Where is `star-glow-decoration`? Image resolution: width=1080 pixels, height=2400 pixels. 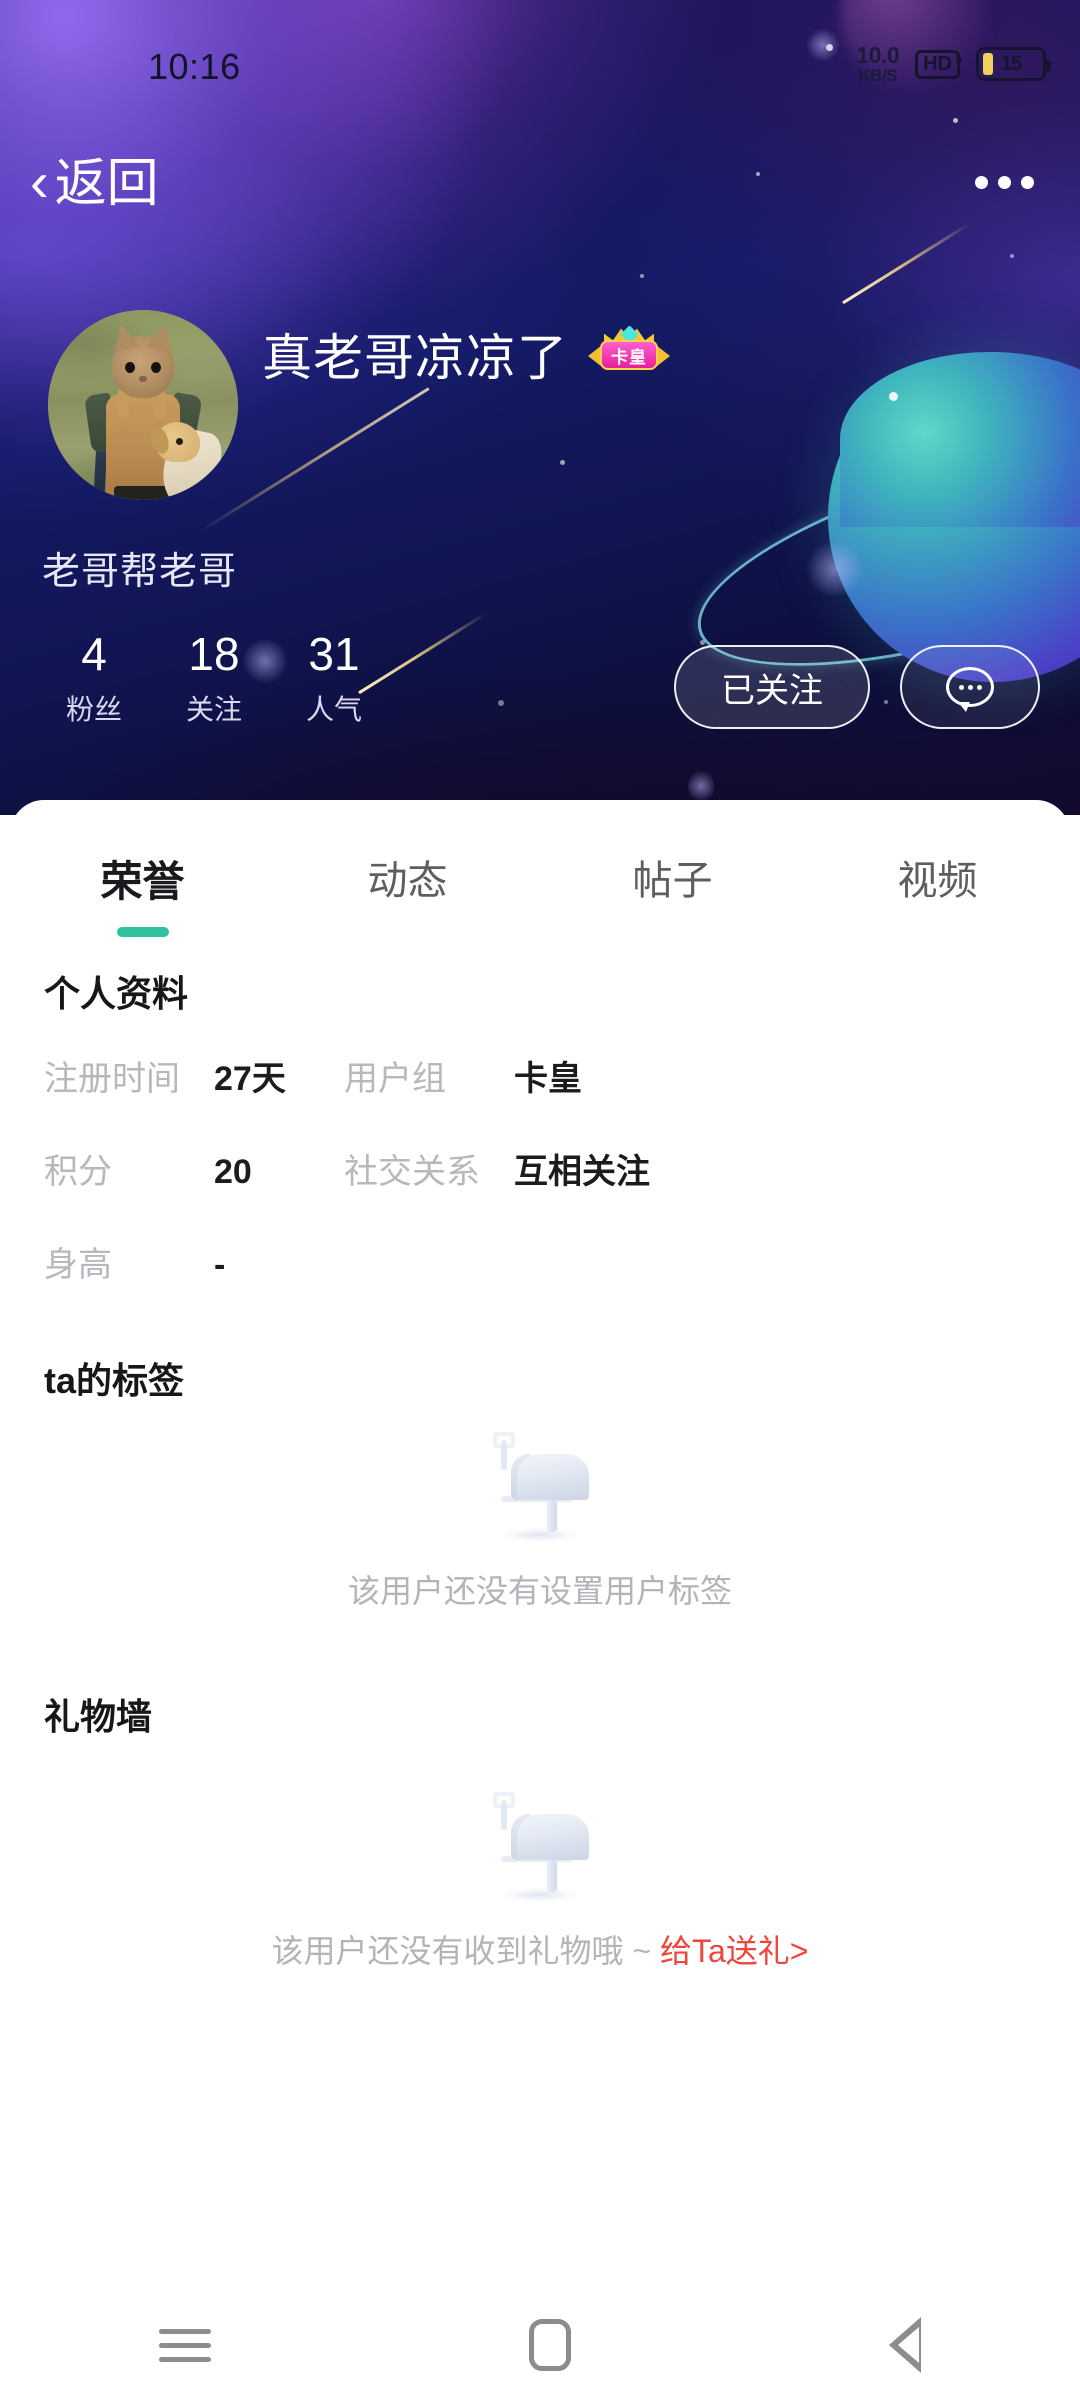 star-glow-decoration is located at coordinates (701, 786).